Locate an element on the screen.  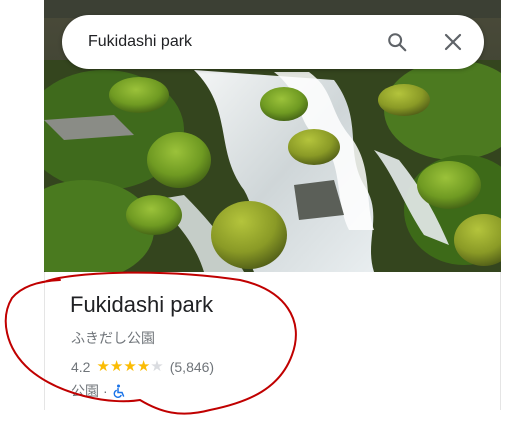
rating-value: 4.2 is located at coordinates (81, 367).